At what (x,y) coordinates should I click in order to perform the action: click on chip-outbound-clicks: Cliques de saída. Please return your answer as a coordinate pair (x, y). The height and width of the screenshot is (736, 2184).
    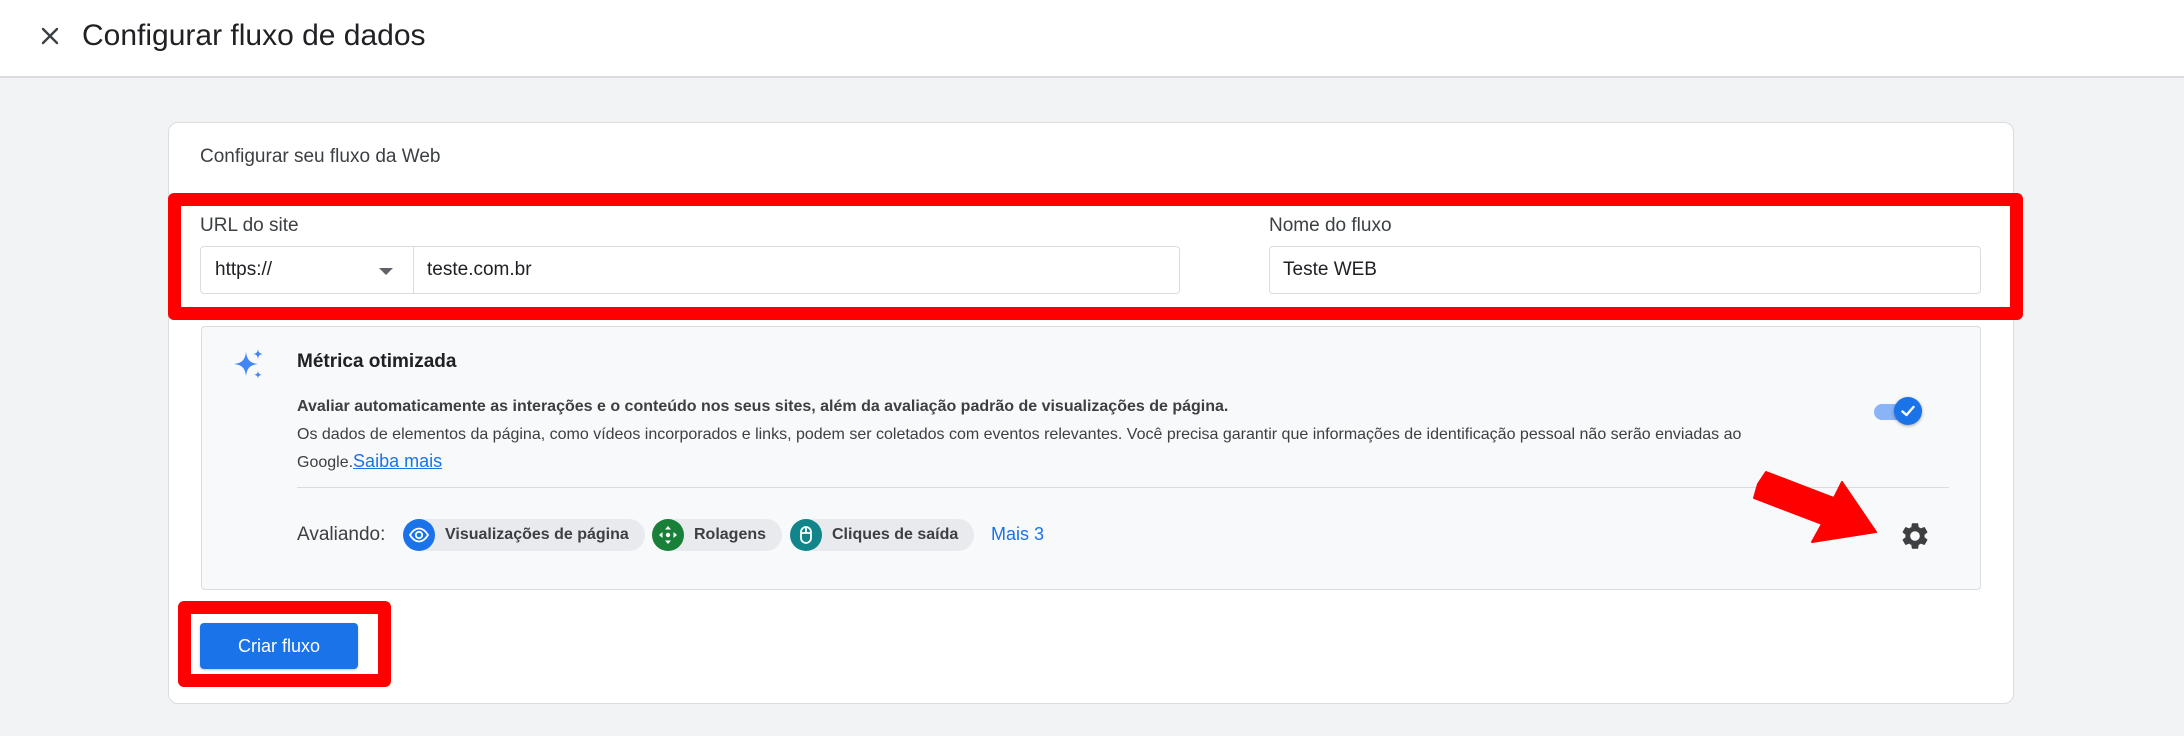
    Looking at the image, I should click on (882, 535).